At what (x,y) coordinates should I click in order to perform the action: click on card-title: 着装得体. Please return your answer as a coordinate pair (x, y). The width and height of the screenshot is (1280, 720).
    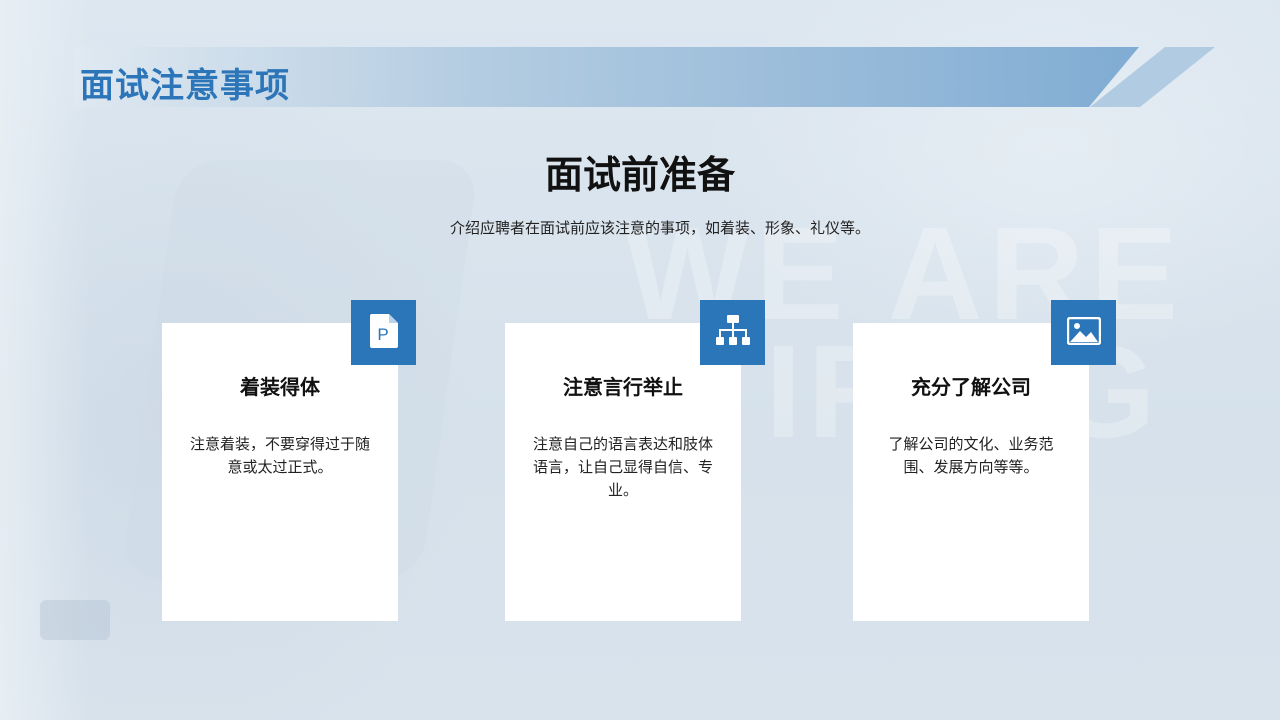
    Looking at the image, I should click on (280, 387).